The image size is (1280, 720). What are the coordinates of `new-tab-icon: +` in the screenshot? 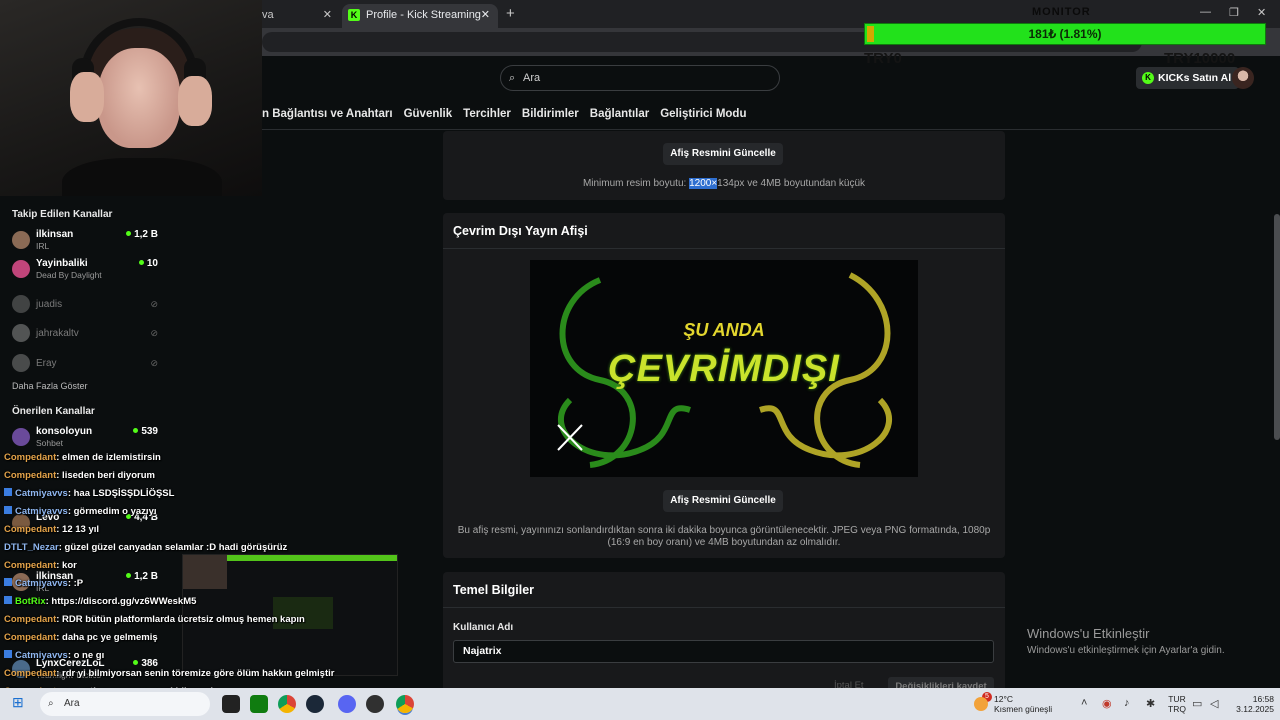 It's located at (510, 13).